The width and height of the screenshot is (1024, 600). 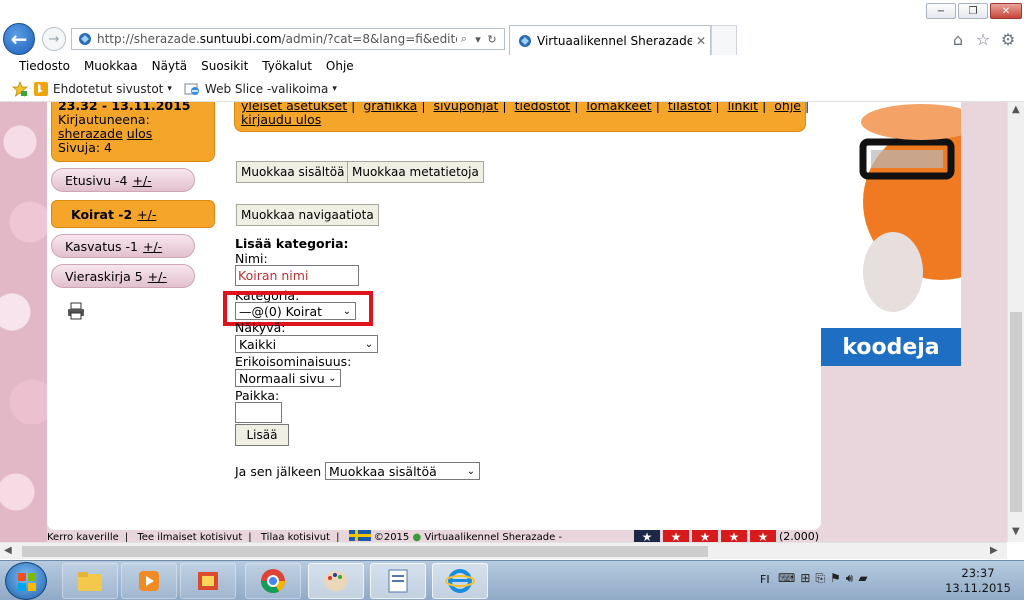 I want to click on footer-link-tell-friend: Kerro kaverille, so click(x=83, y=537).